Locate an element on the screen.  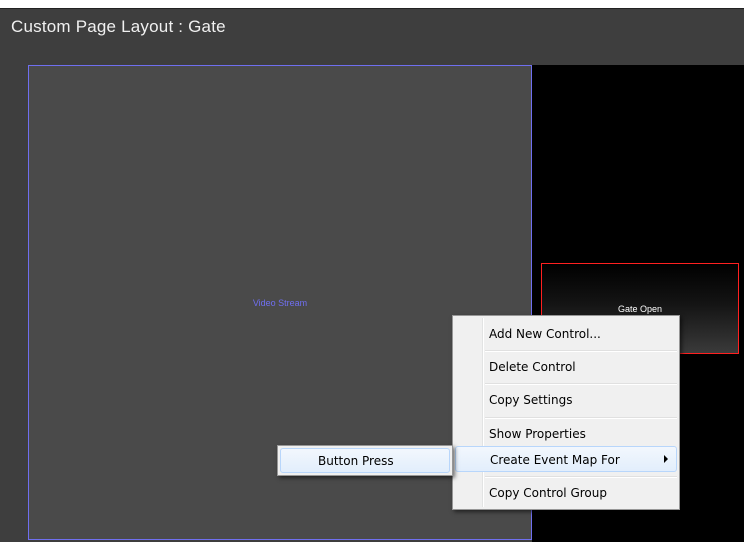
menu-item-copy-control-group: Copy Control Group is located at coordinates (566, 493).